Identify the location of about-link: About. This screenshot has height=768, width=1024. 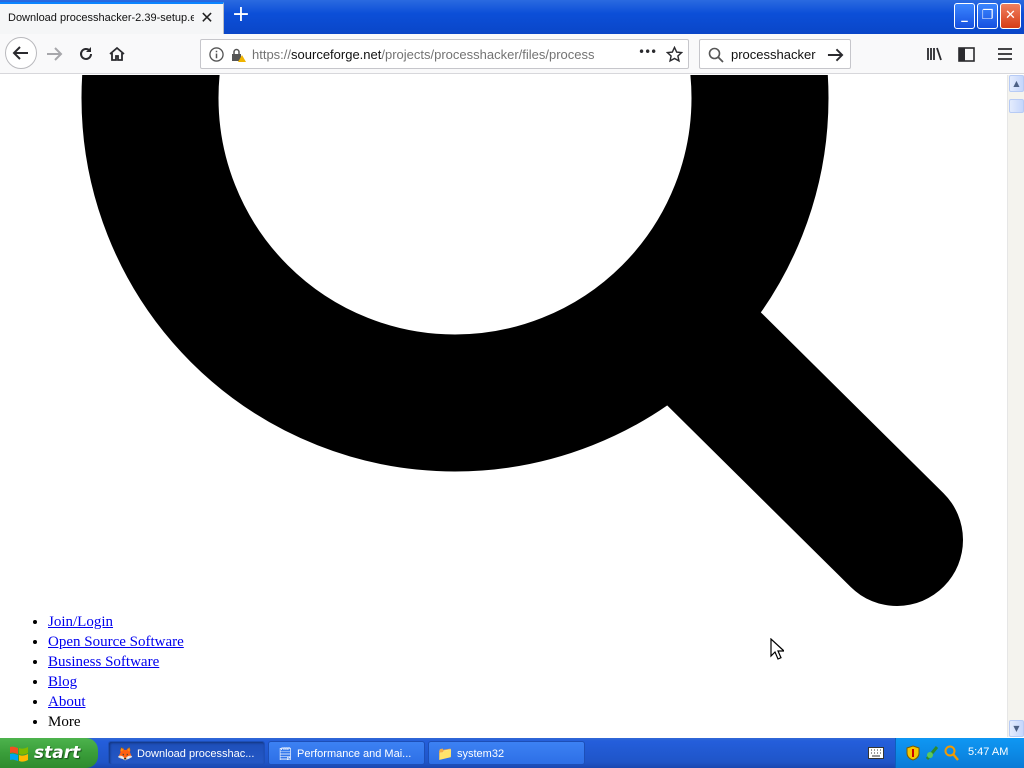
(67, 702).